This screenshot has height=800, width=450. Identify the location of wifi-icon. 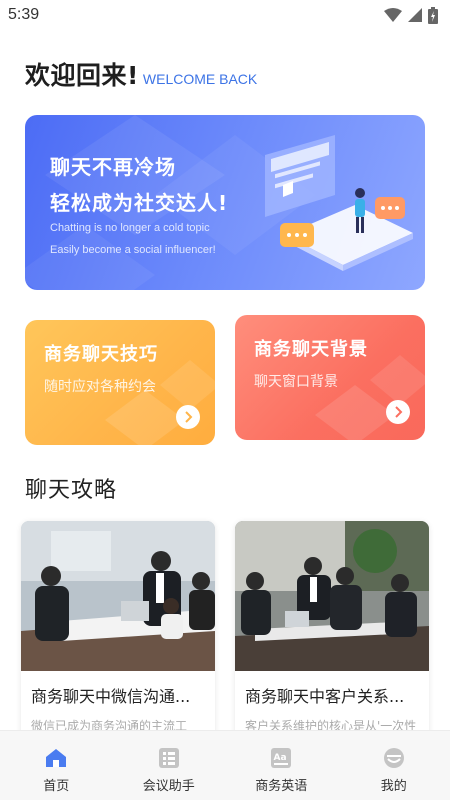
(393, 15).